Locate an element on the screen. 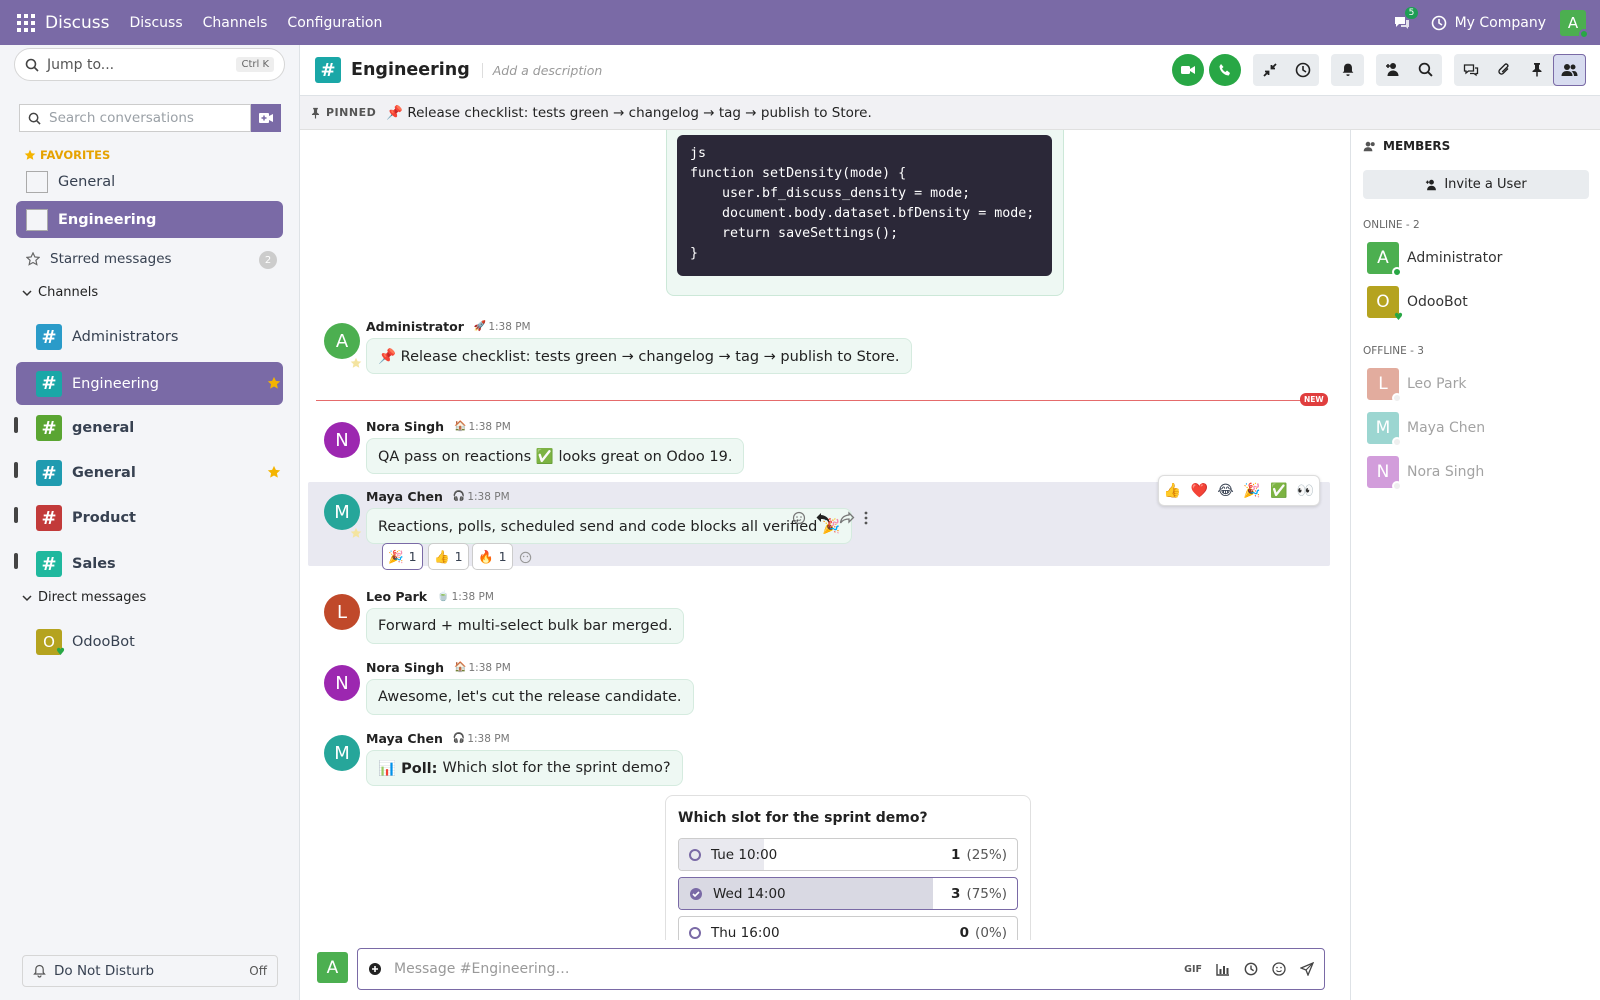 This screenshot has width=1600, height=1000. channel-item-general: # General is located at coordinates (148, 473).